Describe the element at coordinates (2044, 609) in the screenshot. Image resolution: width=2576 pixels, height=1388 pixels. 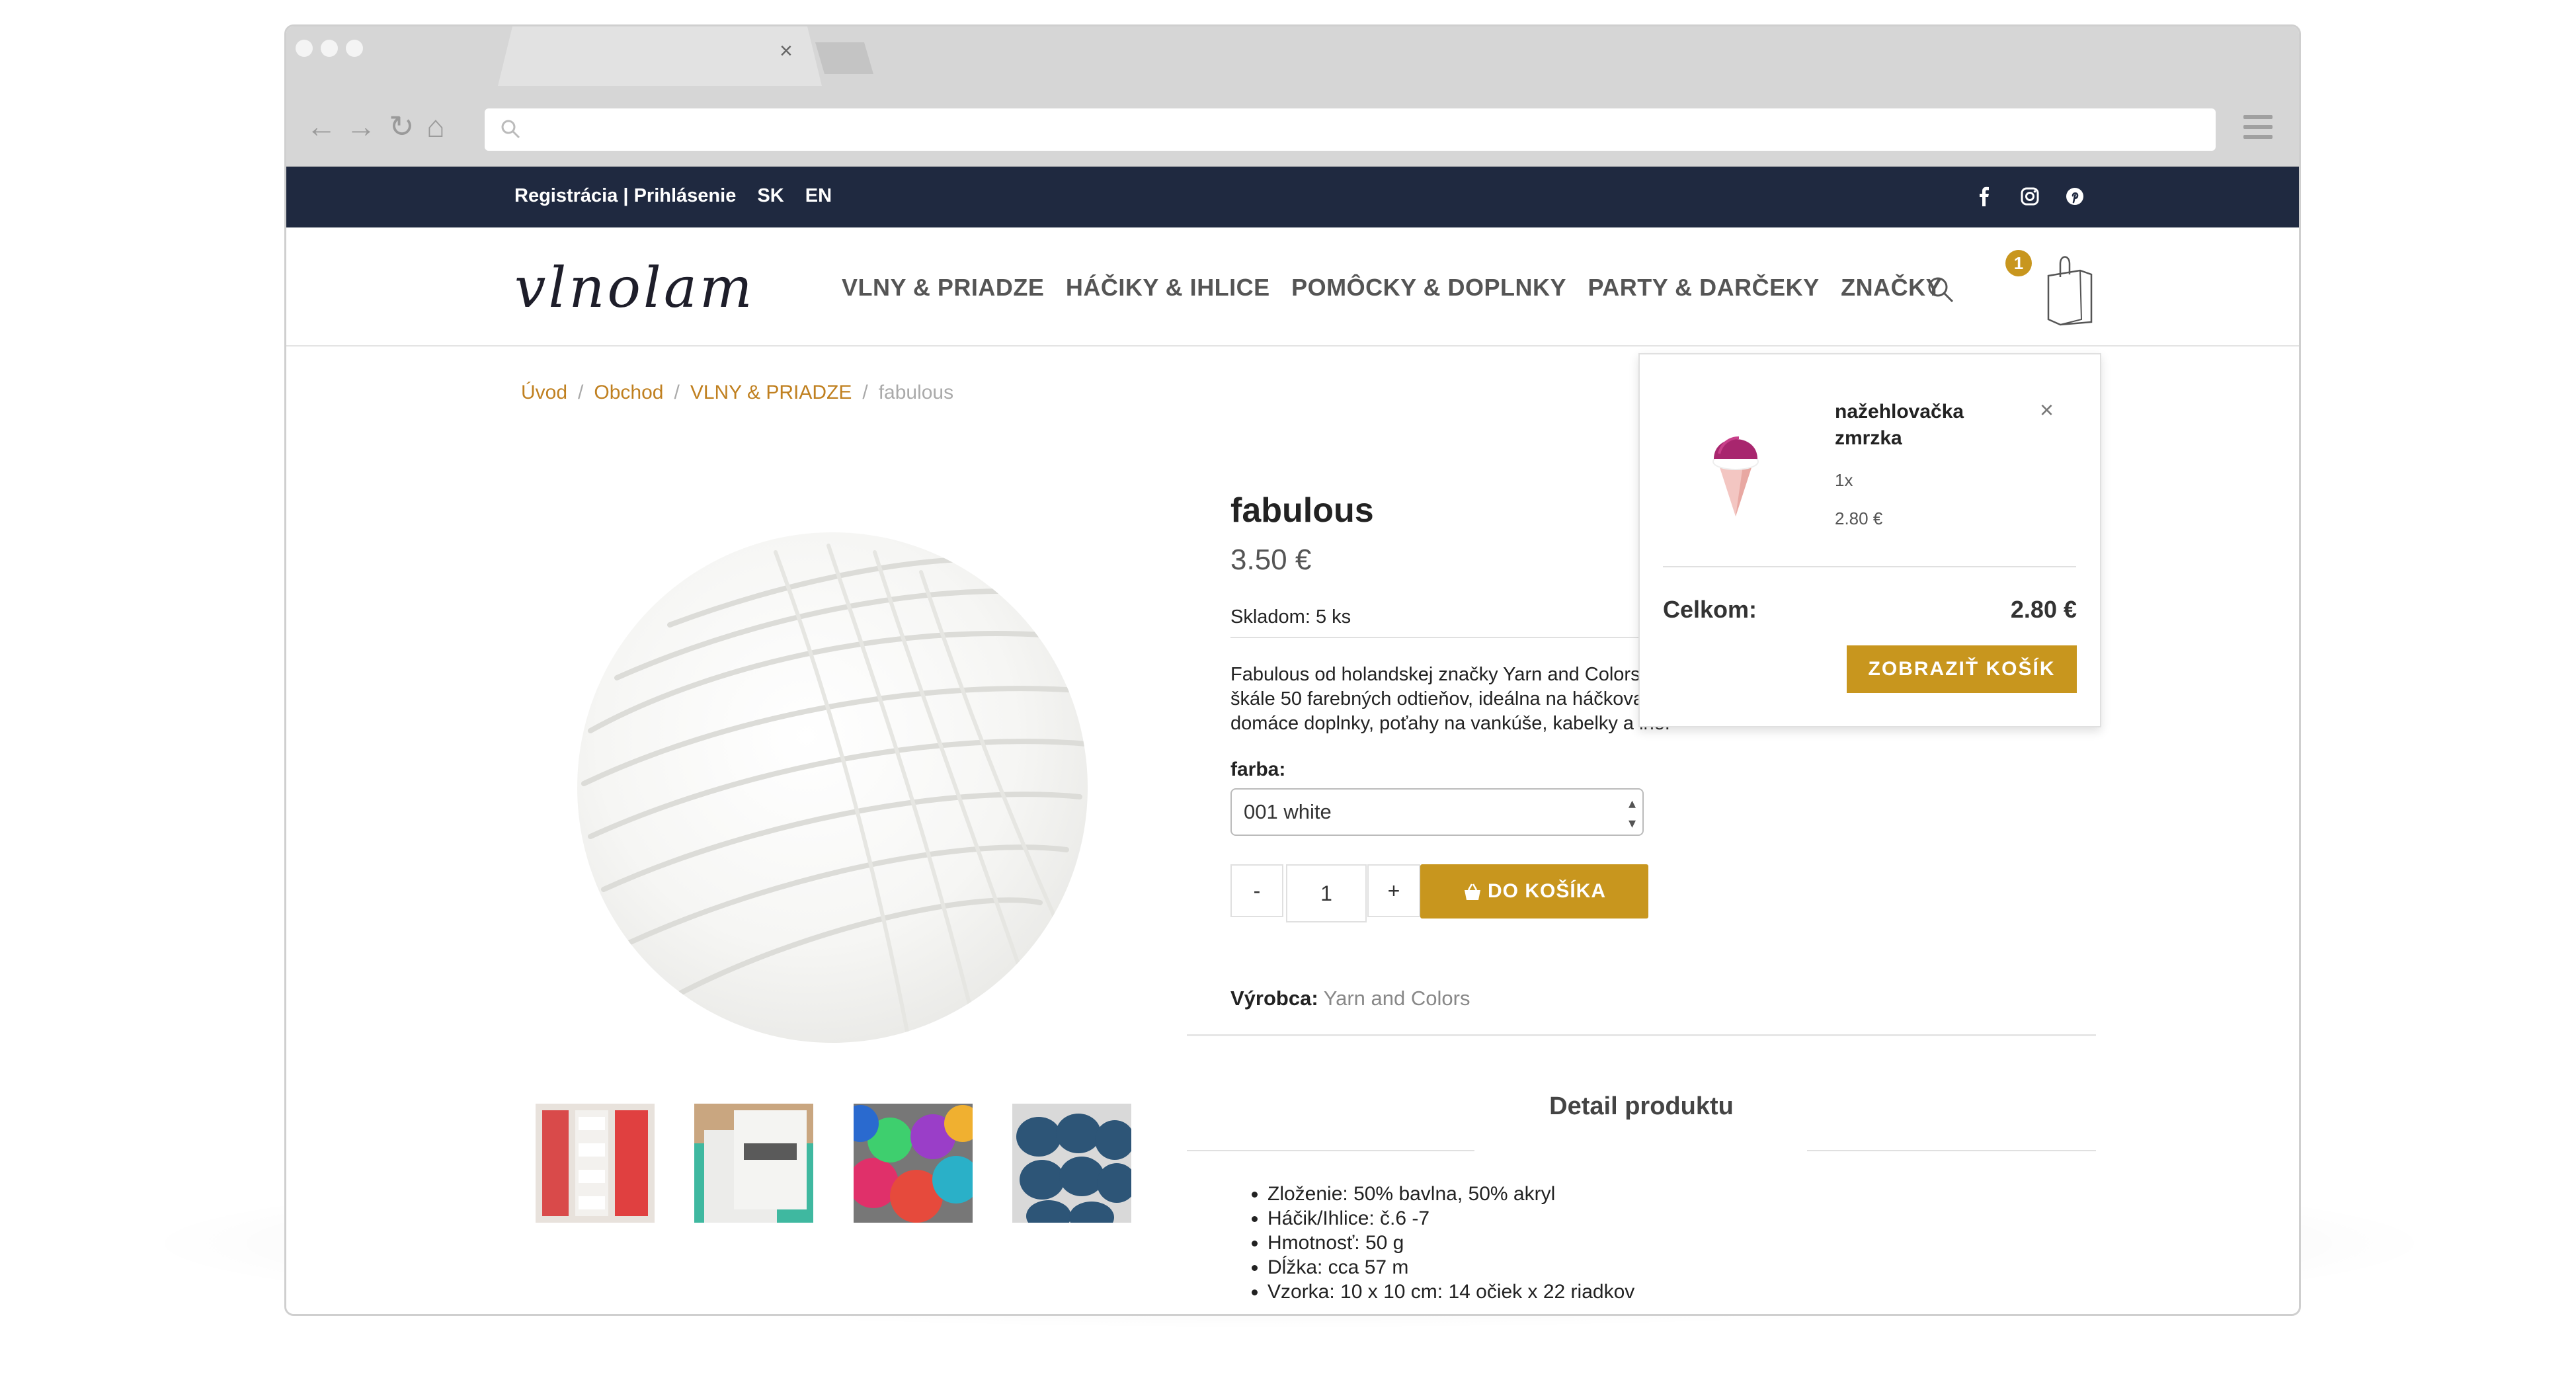
I see `cart-total-value: 2.80 €` at that location.